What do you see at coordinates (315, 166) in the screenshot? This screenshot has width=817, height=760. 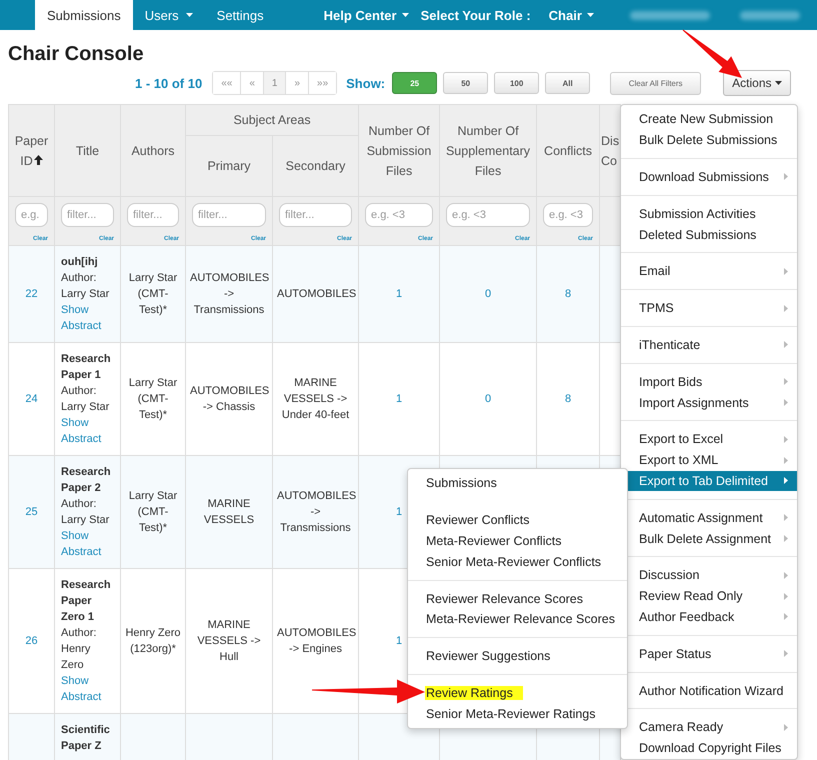 I see `column-header: Secondary` at bounding box center [315, 166].